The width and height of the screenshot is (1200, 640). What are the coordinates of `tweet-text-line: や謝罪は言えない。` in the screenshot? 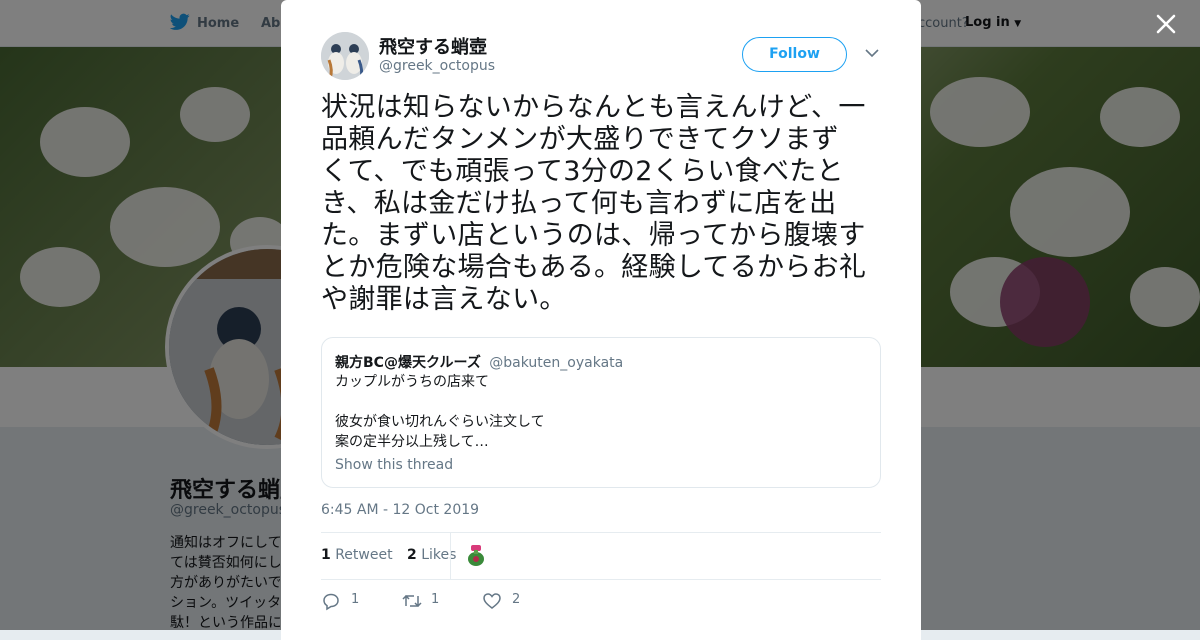 It's located at (444, 299).